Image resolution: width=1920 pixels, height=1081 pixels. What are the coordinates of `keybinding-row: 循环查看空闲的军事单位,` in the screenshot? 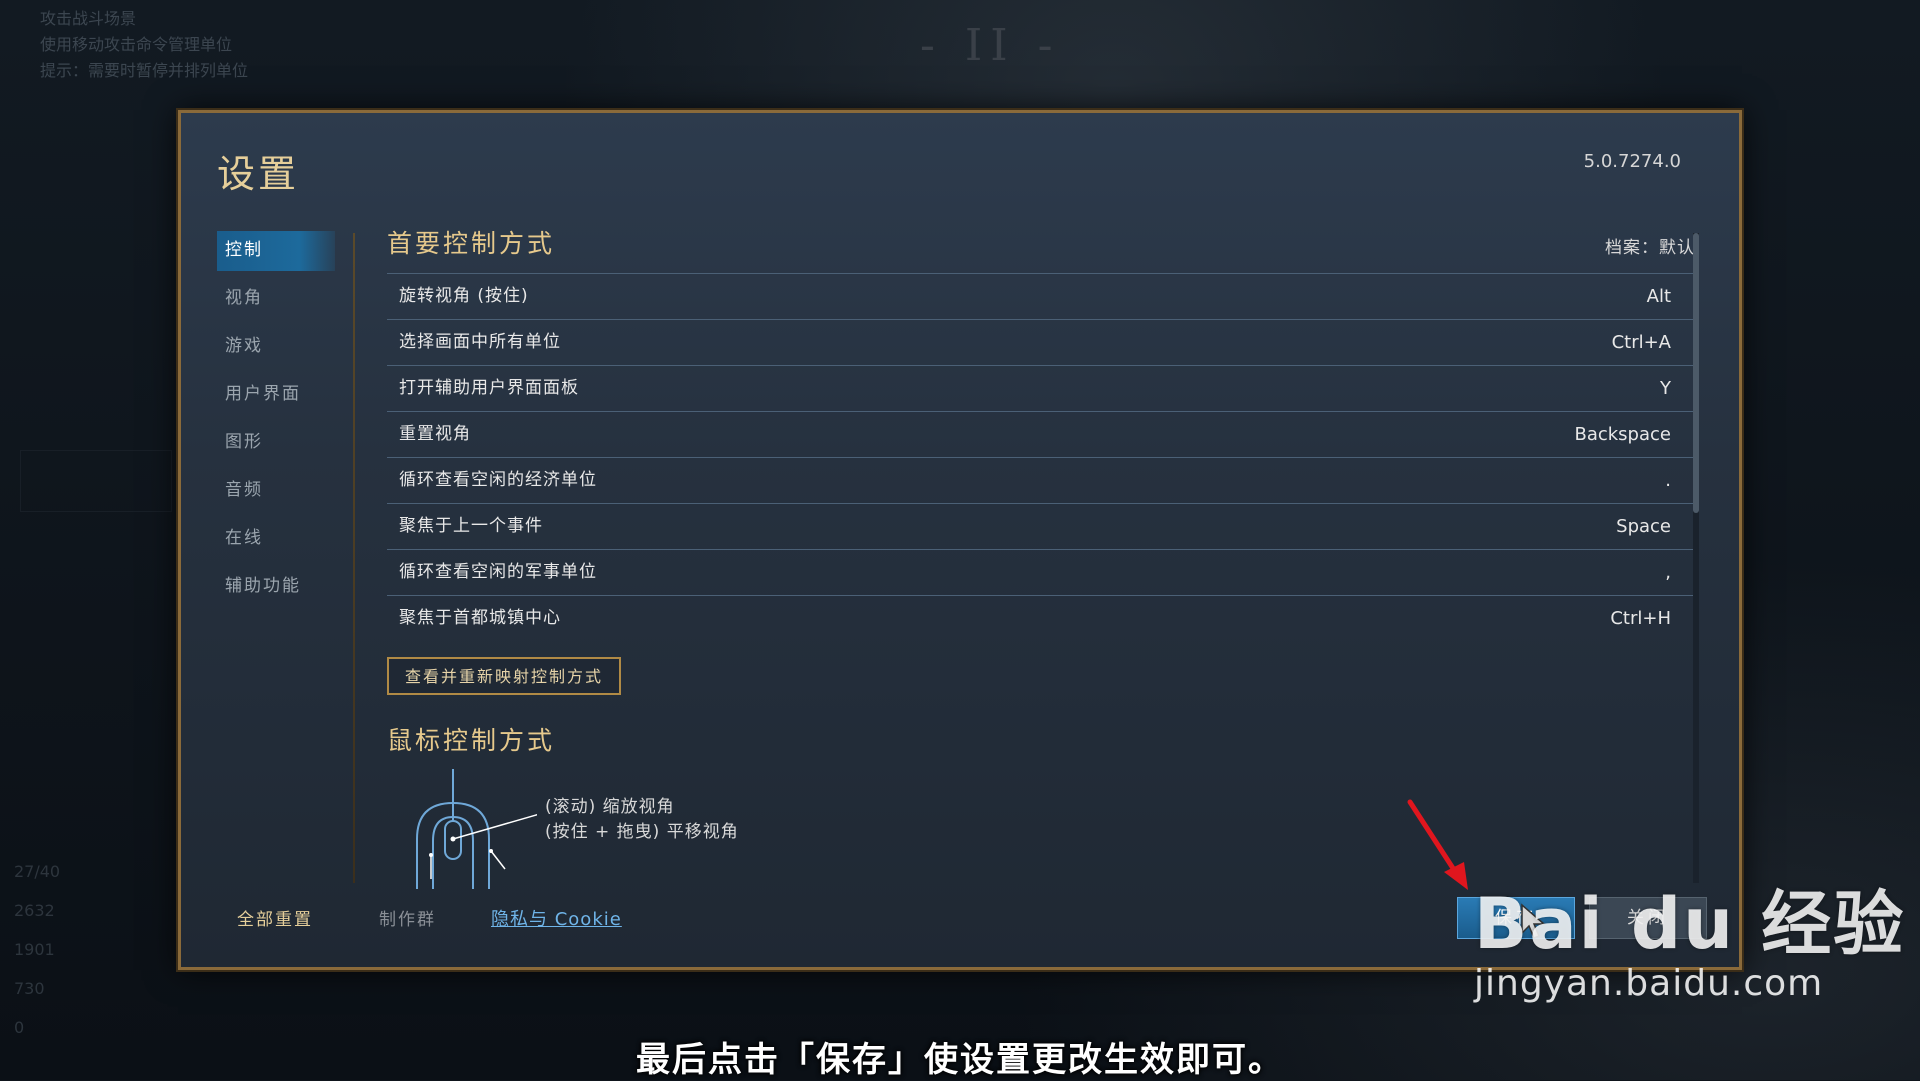 It's located at (1041, 573).